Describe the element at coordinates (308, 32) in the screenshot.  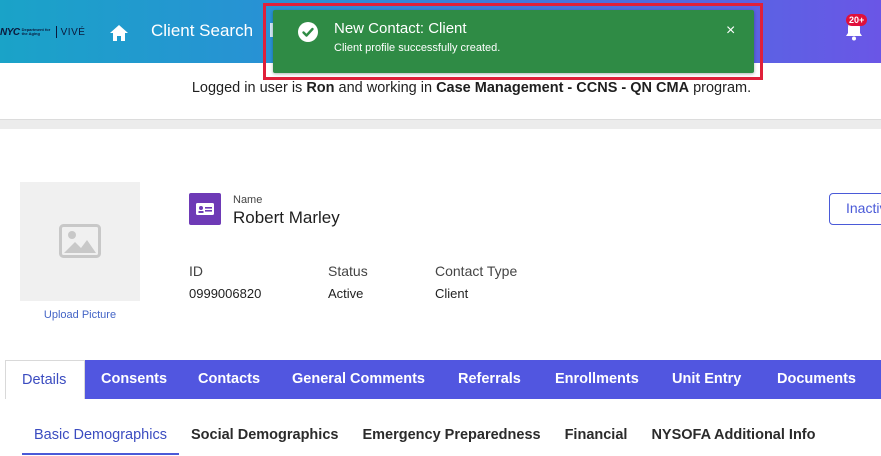
I see `check-circle-icon` at that location.